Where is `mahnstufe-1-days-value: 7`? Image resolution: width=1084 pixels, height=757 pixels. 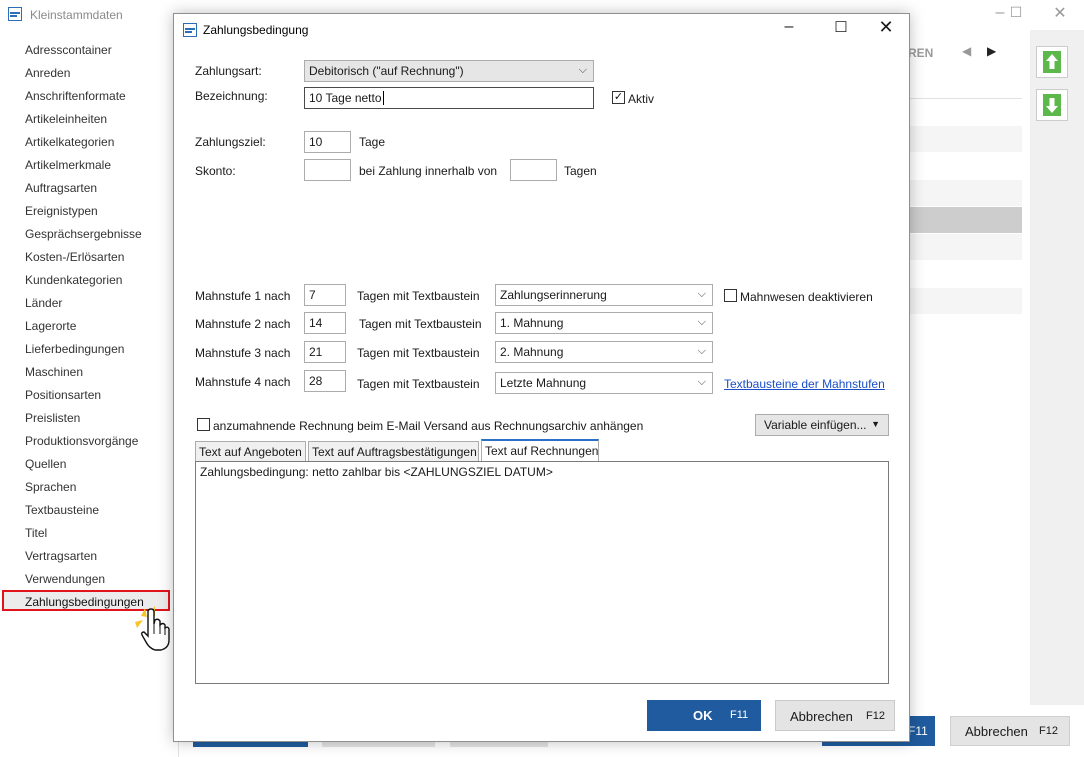 mahnstufe-1-days-value: 7 is located at coordinates (312, 295).